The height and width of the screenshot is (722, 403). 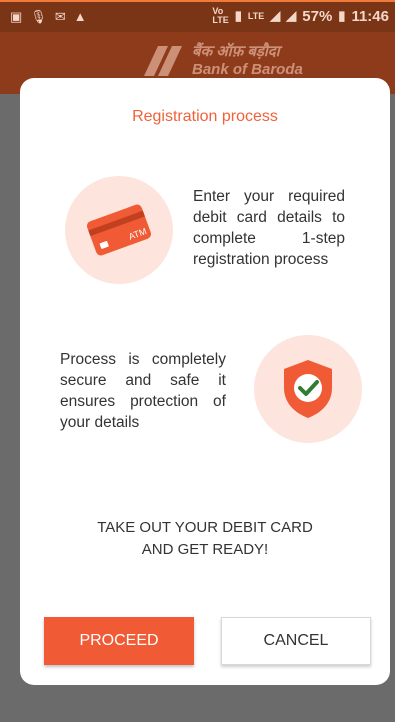 I want to click on volte-icon: Vo LTE, so click(x=220, y=15).